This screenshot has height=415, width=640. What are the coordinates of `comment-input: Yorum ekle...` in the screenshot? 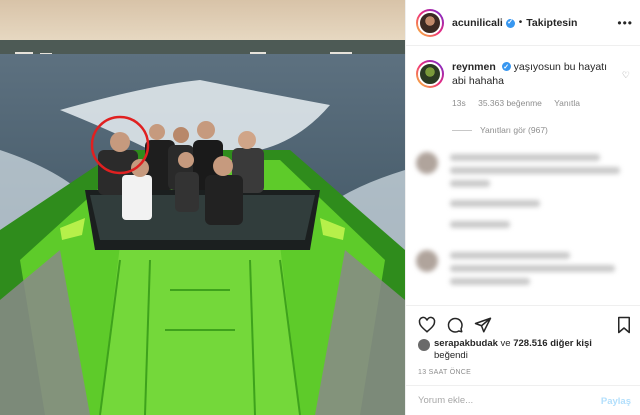 It's located at (445, 400).